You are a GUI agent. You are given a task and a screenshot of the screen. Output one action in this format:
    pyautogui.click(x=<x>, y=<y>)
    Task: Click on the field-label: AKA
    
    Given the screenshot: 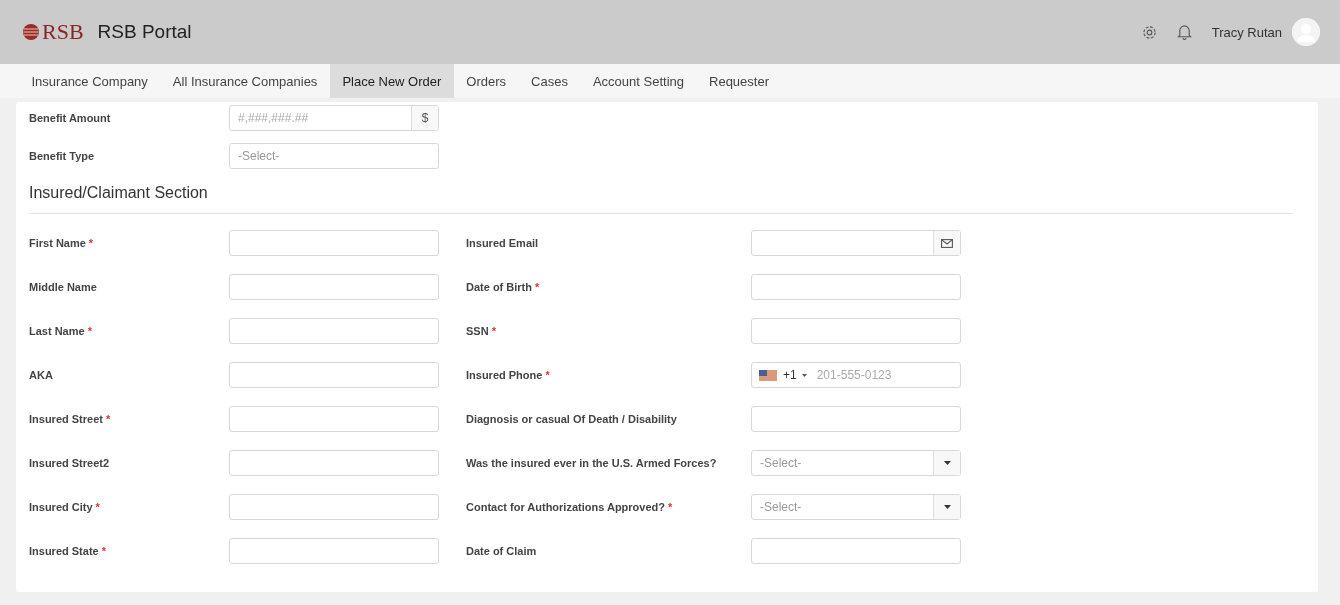 What is the action you would take?
    pyautogui.click(x=41, y=375)
    